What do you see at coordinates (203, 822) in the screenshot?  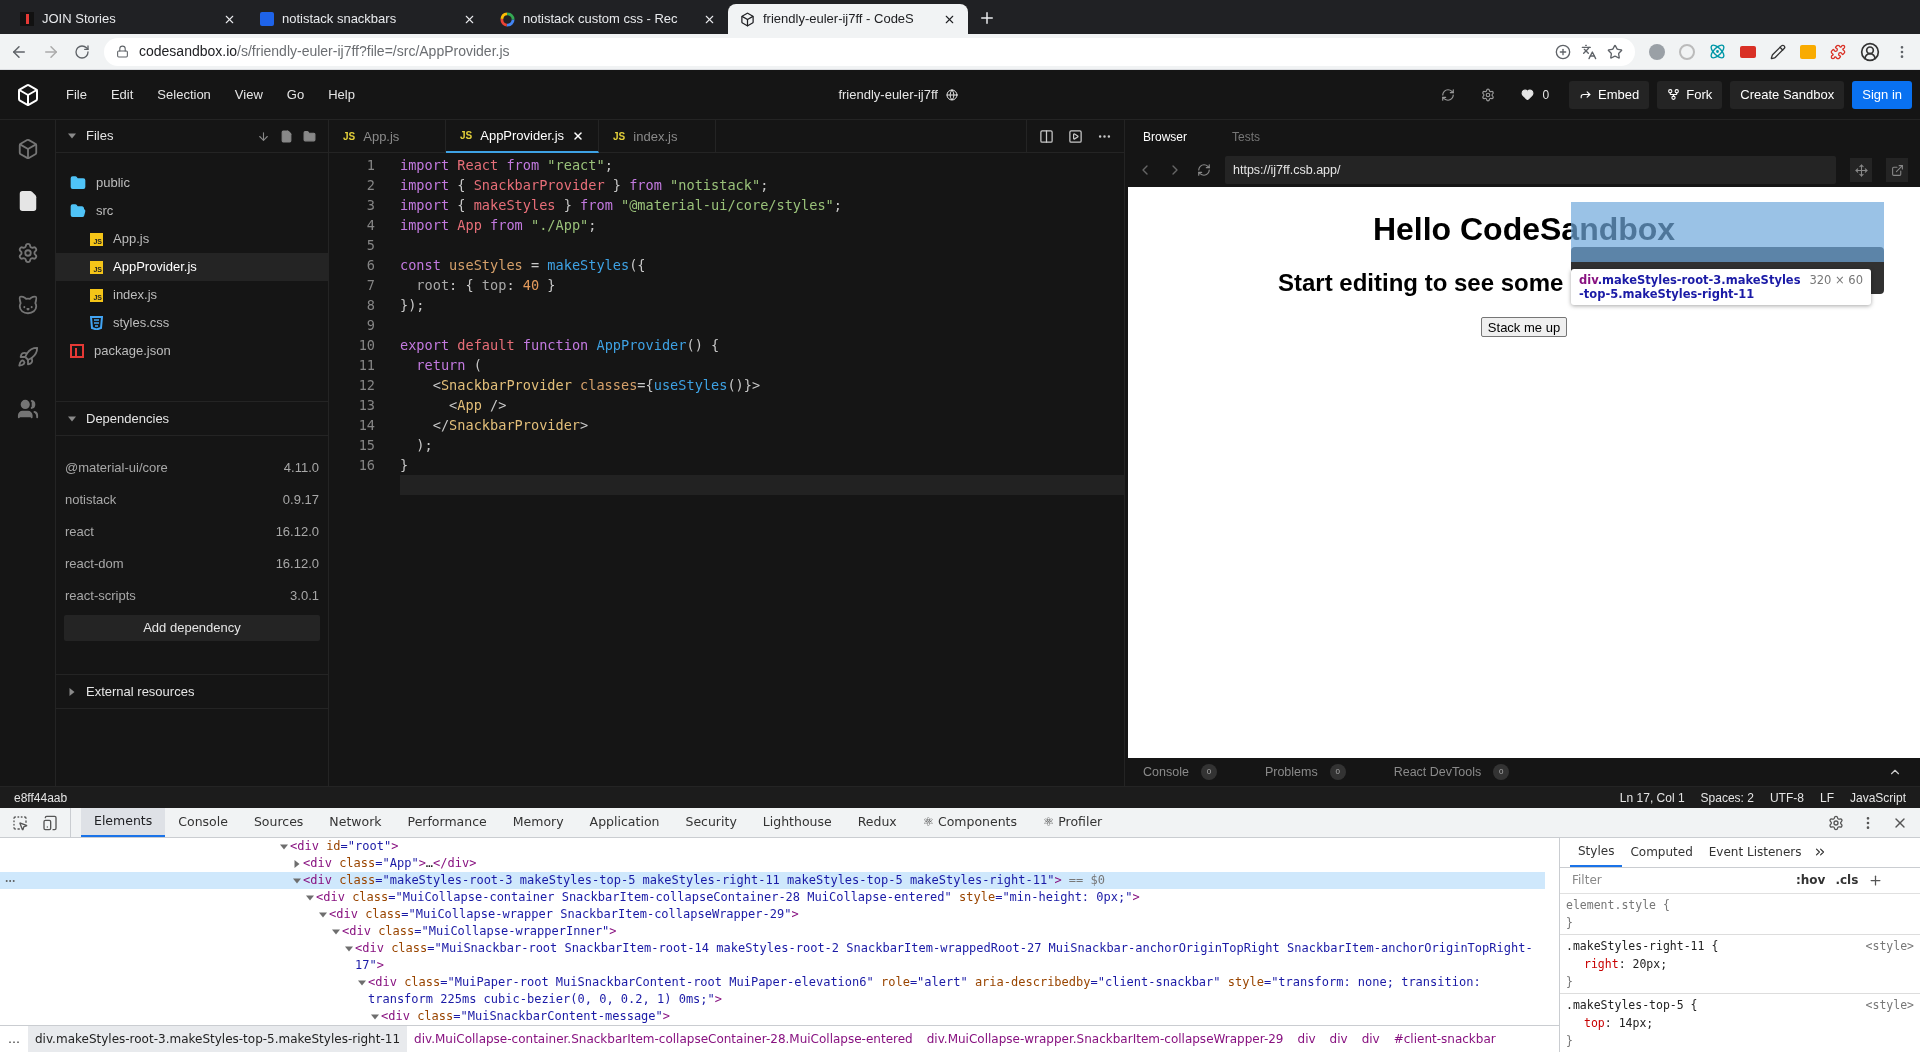 I see `devtools-tab: Console` at bounding box center [203, 822].